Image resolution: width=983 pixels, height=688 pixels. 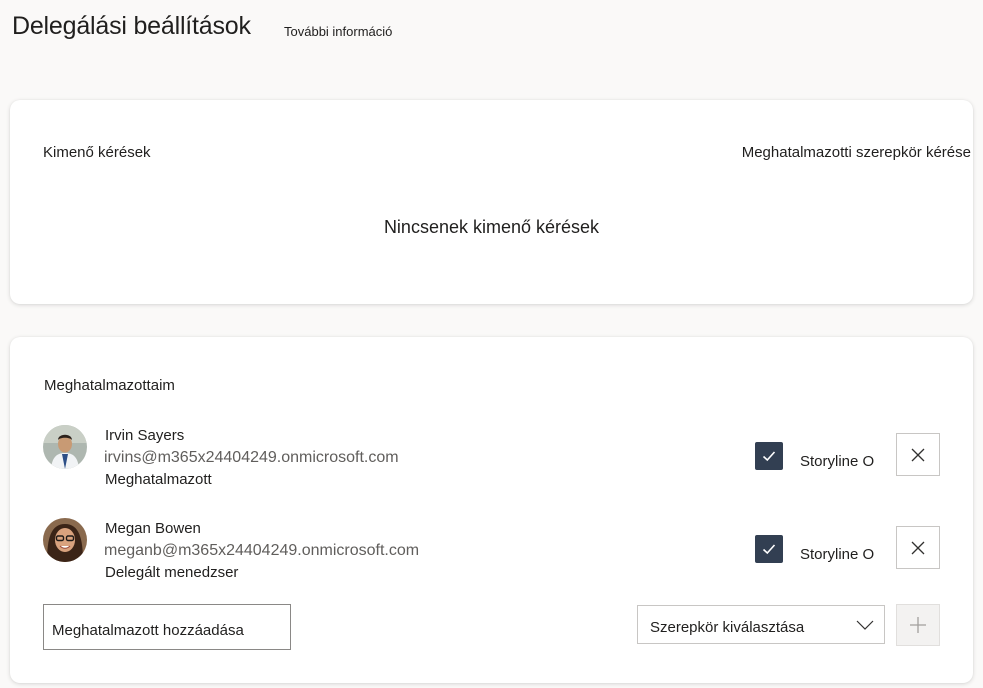 What do you see at coordinates (97, 152) in the screenshot?
I see `outgoing-requests-heading: Kimenő kérések` at bounding box center [97, 152].